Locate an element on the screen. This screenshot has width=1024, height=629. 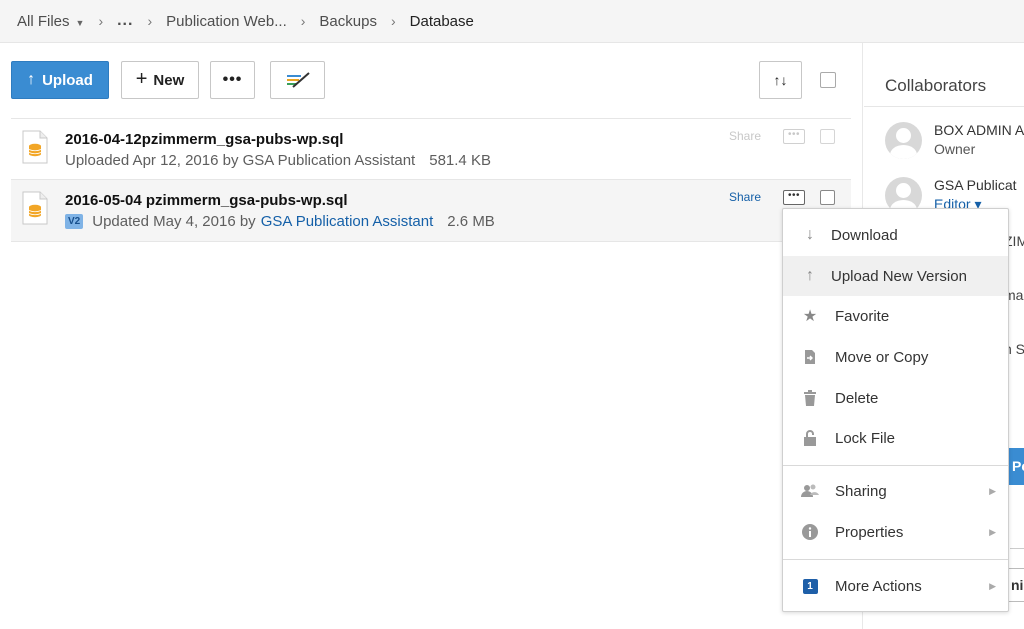
menu-item-download: ↓ Download is located at coordinates (895, 235).